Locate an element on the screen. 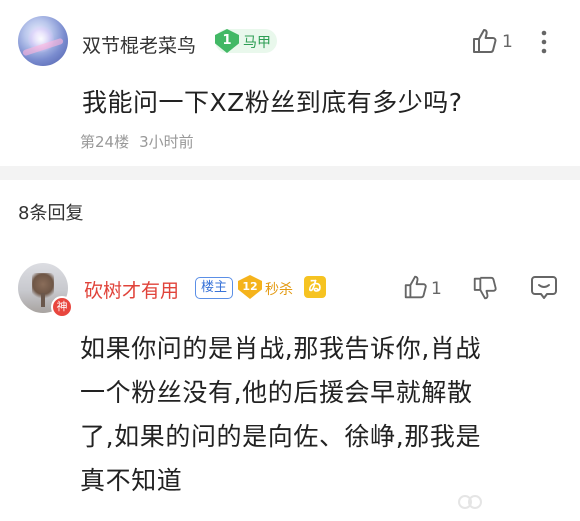  reply-line: 了,如果的问的是向佐、徐峥,那我是 is located at coordinates (281, 436).